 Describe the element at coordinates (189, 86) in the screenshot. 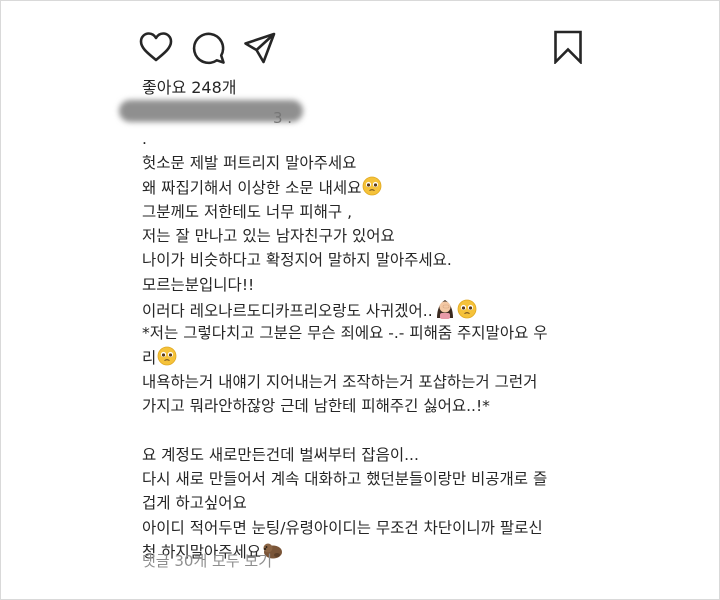

I see `likes-count: 좋아요 248개` at that location.